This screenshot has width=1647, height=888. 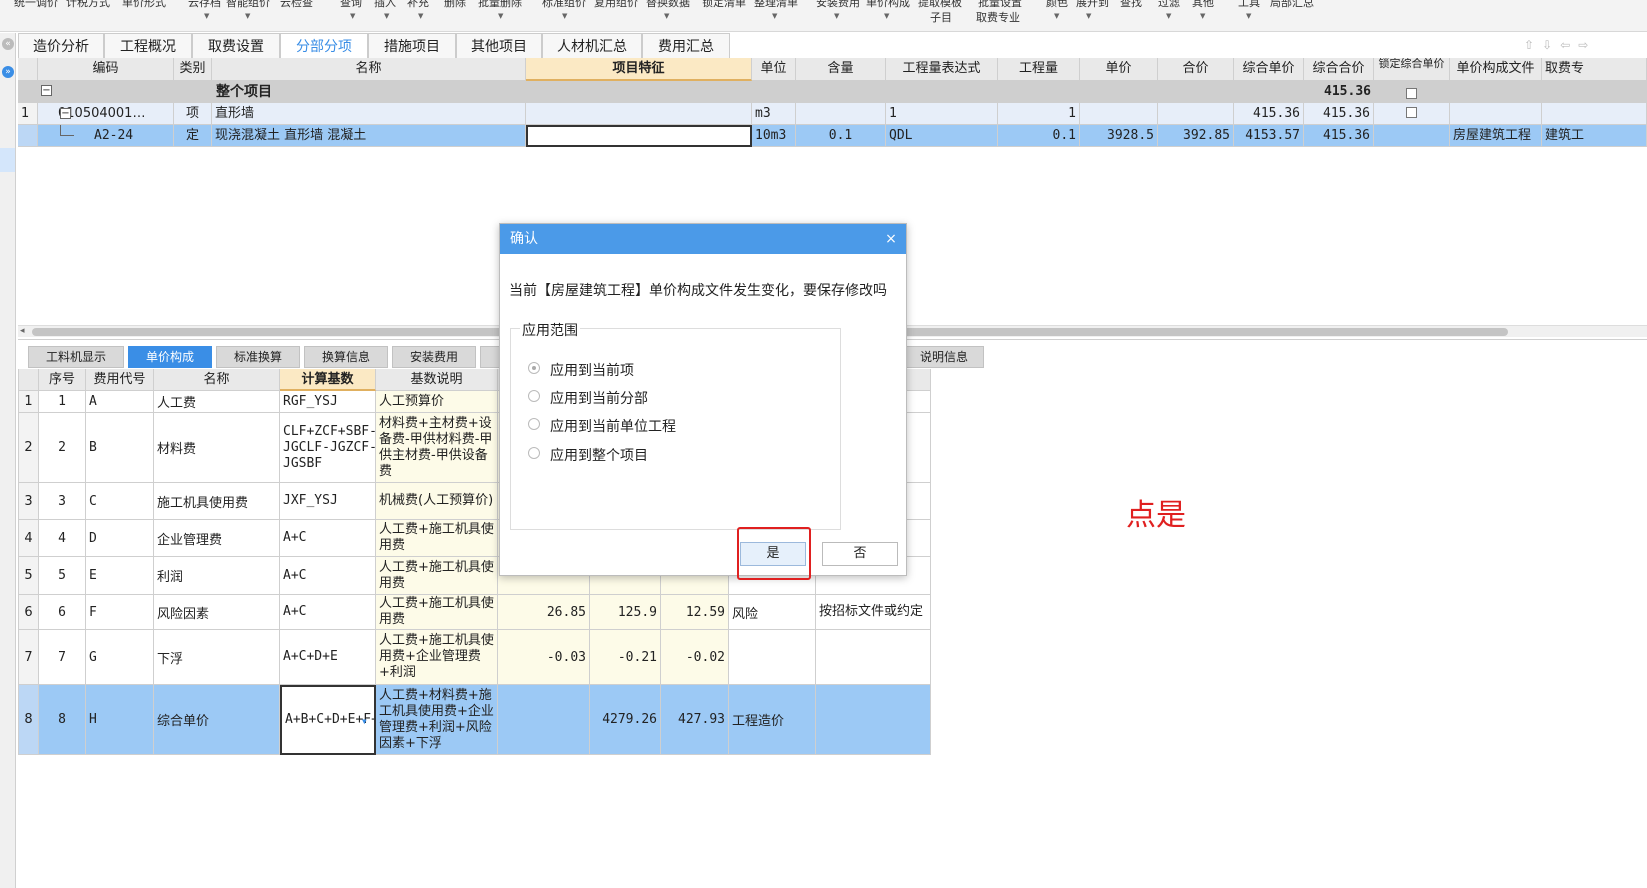 What do you see at coordinates (1496, 136) in the screenshot?
I see `cell-price-file: 房屋建筑工程` at bounding box center [1496, 136].